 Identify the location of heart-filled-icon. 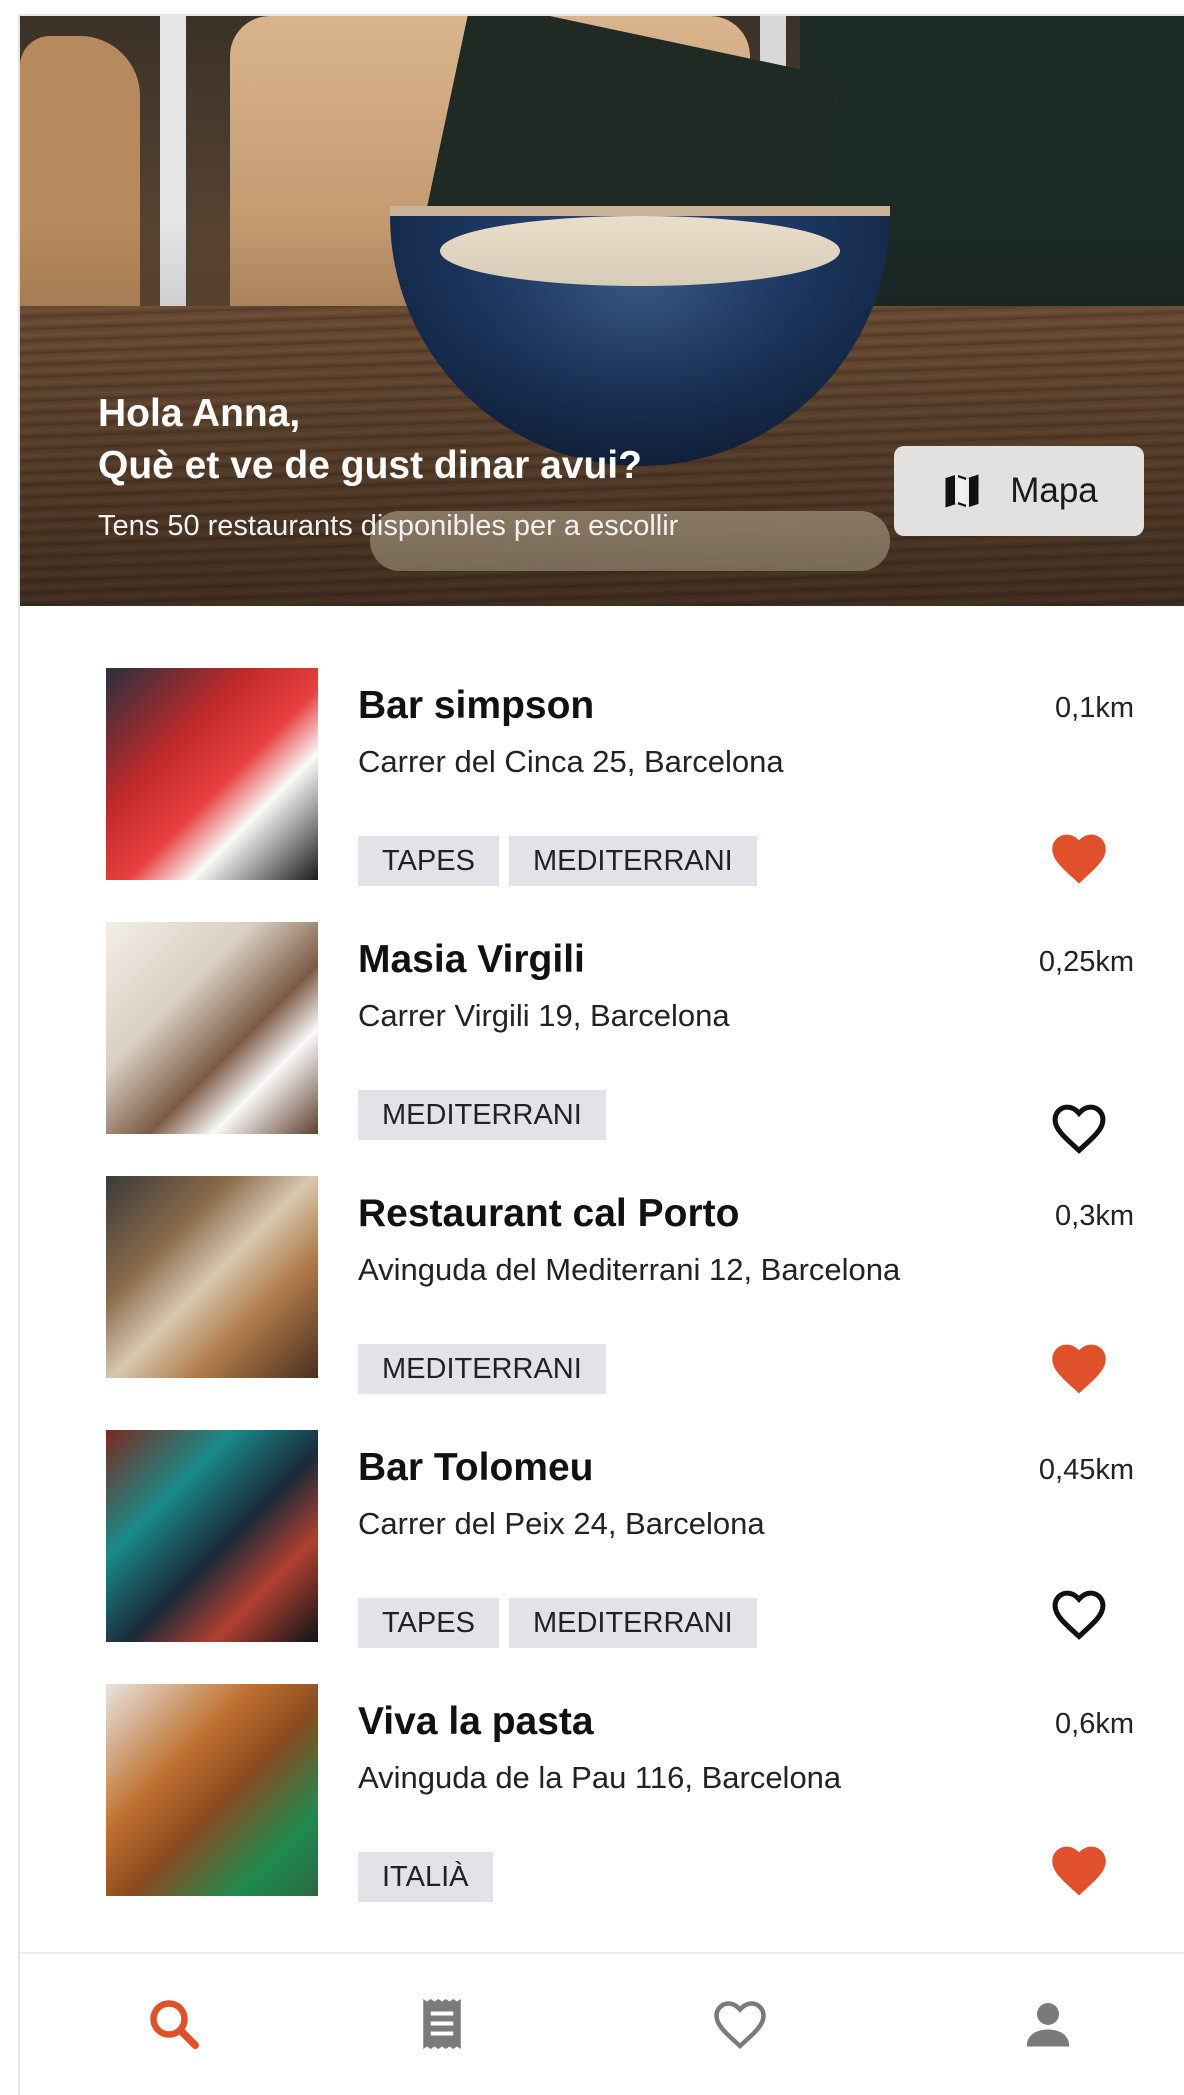
(1079, 1870).